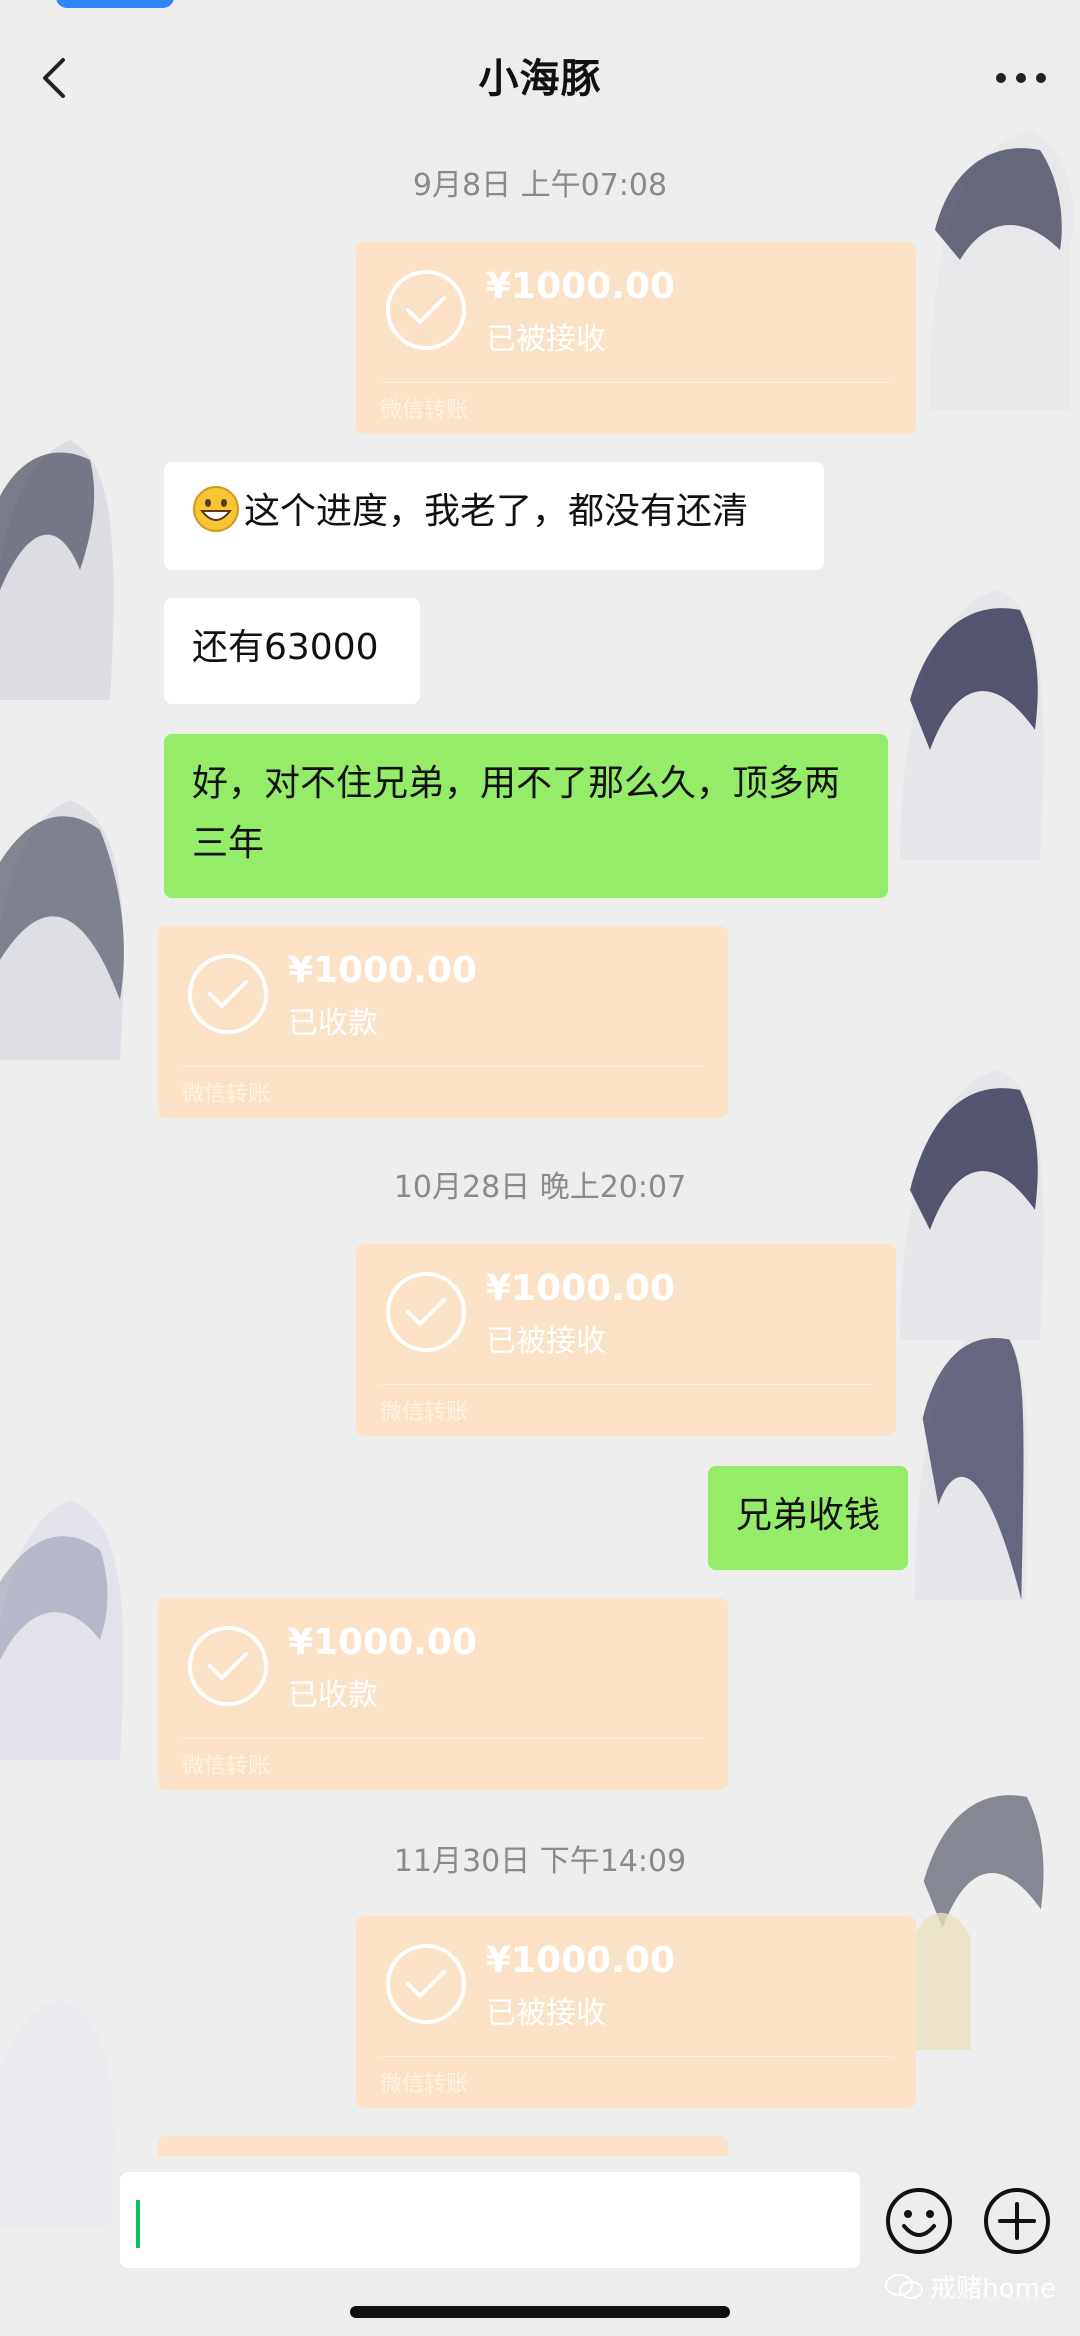  I want to click on more-button, so click(1021, 78).